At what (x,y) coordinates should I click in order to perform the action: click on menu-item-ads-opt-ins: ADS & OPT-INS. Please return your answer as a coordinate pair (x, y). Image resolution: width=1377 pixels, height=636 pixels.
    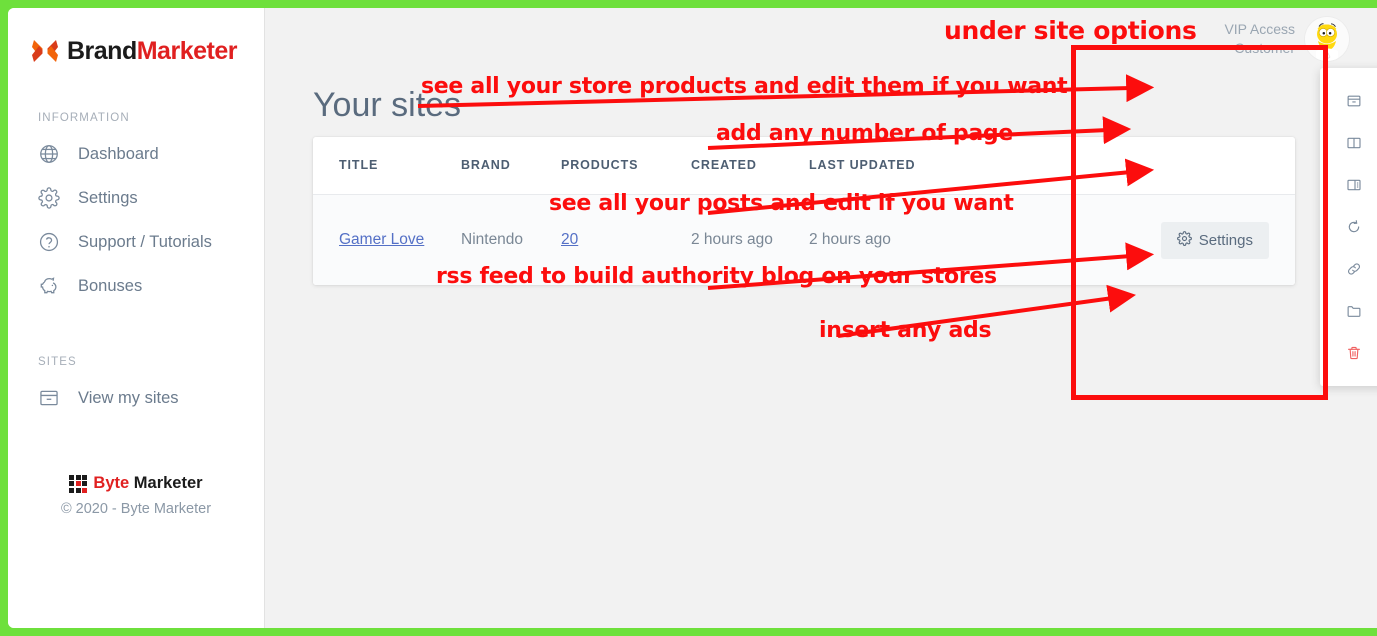
    Looking at the image, I should click on (1348, 311).